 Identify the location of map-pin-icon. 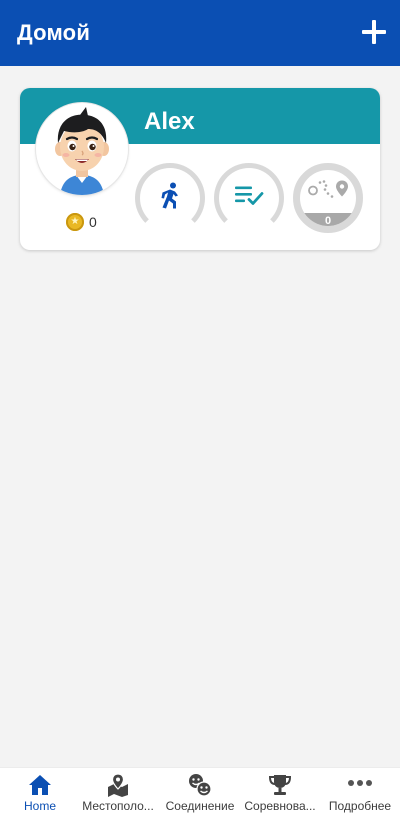
(118, 785).